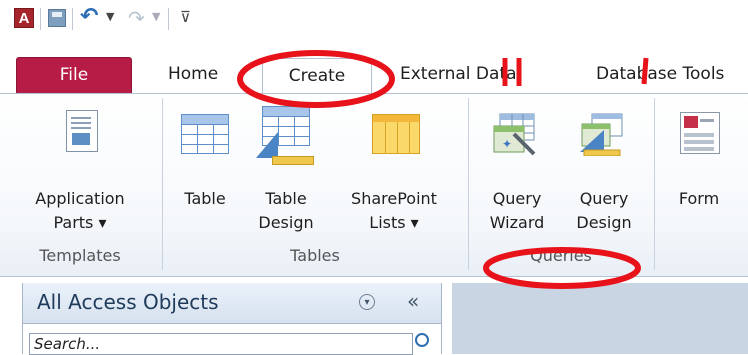 The height and width of the screenshot is (355, 748). What do you see at coordinates (110, 16) in the screenshot?
I see `undo-dropdown-icon: ▼` at bounding box center [110, 16].